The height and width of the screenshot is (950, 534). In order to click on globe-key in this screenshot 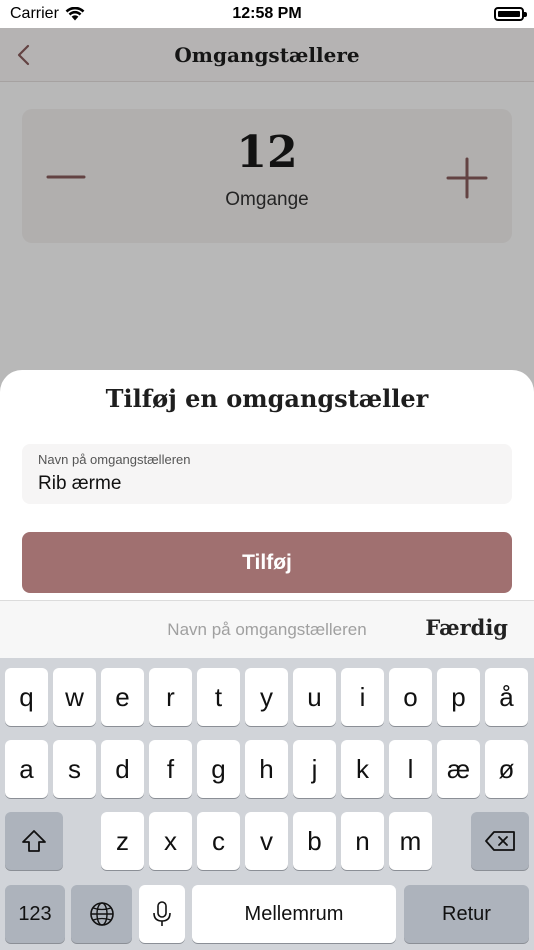, I will do `click(101, 914)`.